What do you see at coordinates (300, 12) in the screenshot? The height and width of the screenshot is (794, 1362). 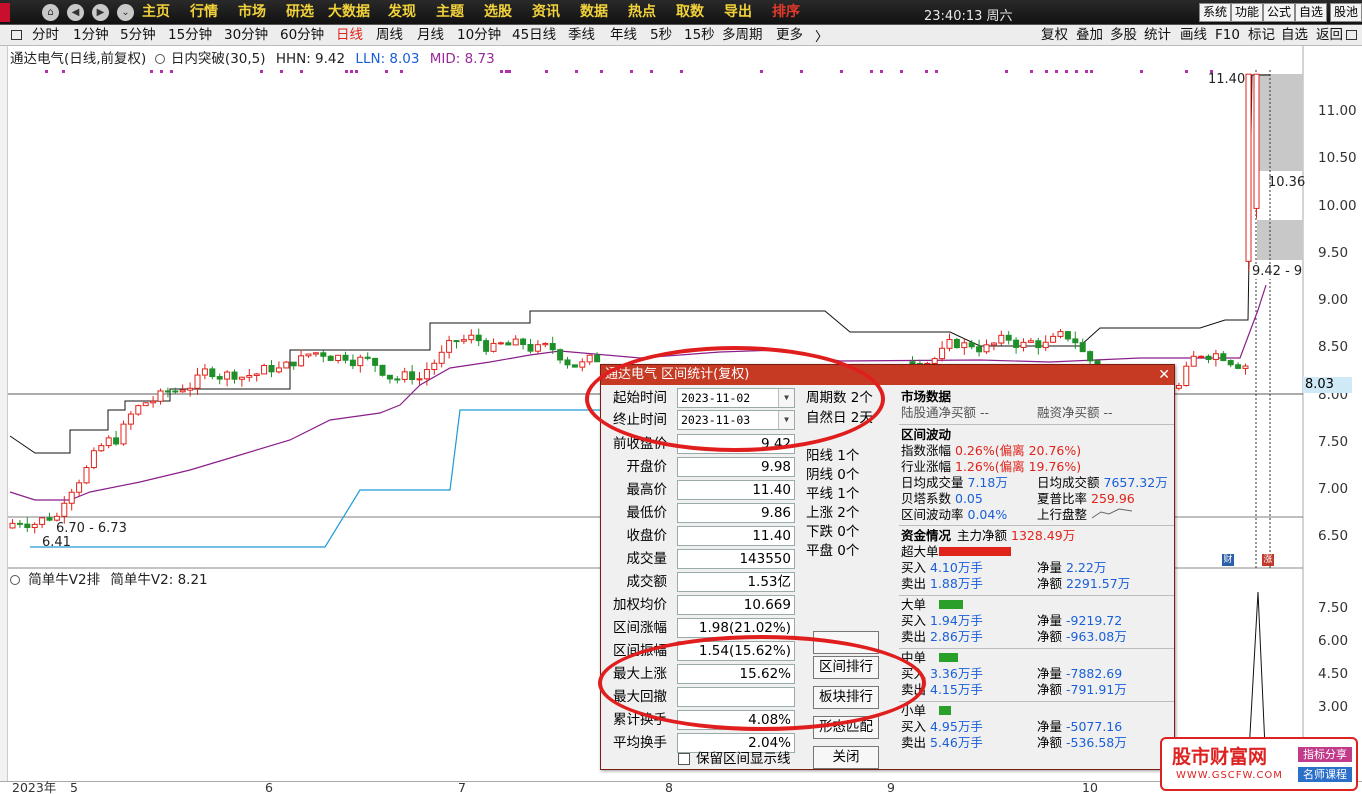 I see `menu-item: 研选` at bounding box center [300, 12].